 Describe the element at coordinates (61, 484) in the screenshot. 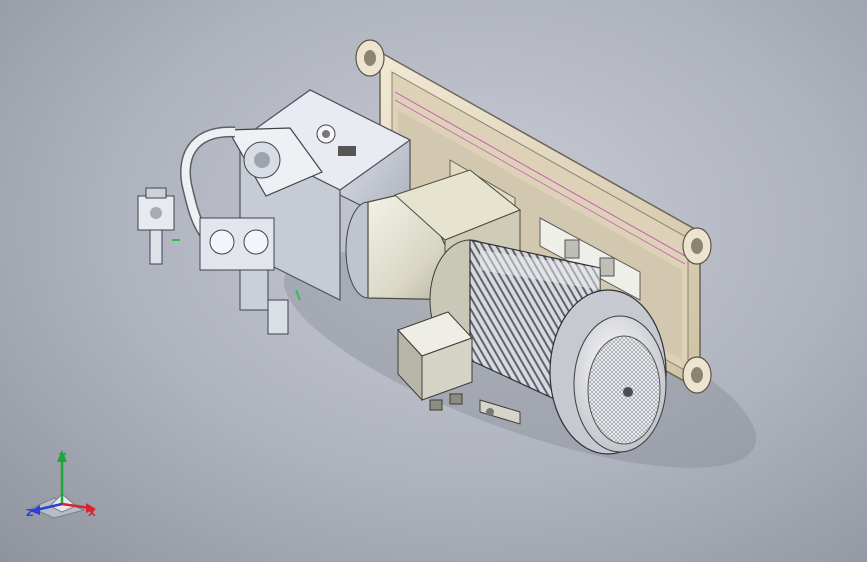

I see `orientation-triad: Y X Z` at that location.